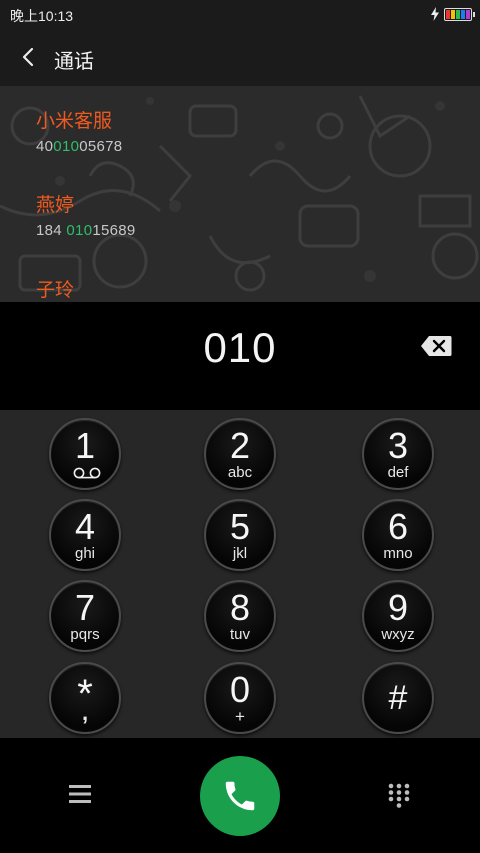  What do you see at coordinates (435, 14) in the screenshot?
I see `charging-bolt-icon` at bounding box center [435, 14].